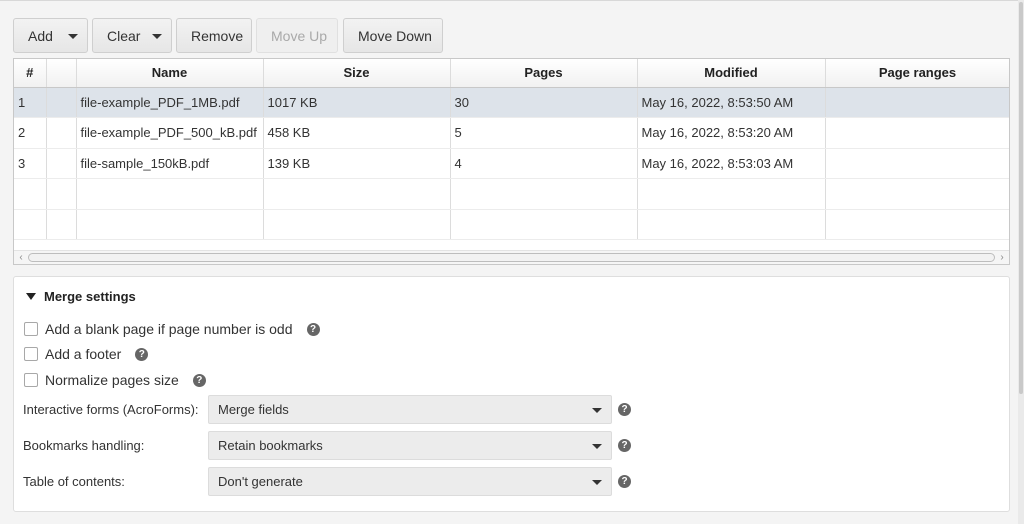  I want to click on move-up-button: Move Up, so click(297, 35).